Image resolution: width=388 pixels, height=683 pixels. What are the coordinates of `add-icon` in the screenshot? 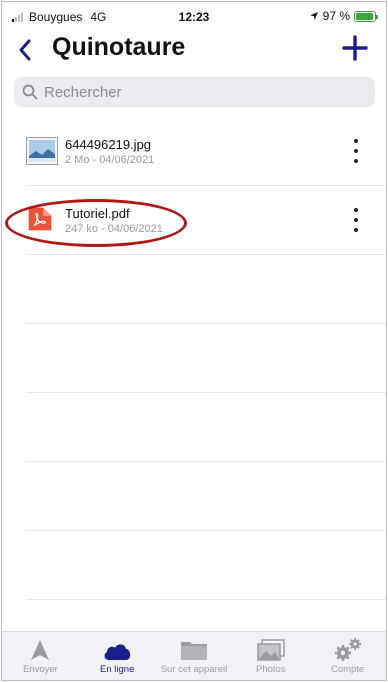 It's located at (355, 48).